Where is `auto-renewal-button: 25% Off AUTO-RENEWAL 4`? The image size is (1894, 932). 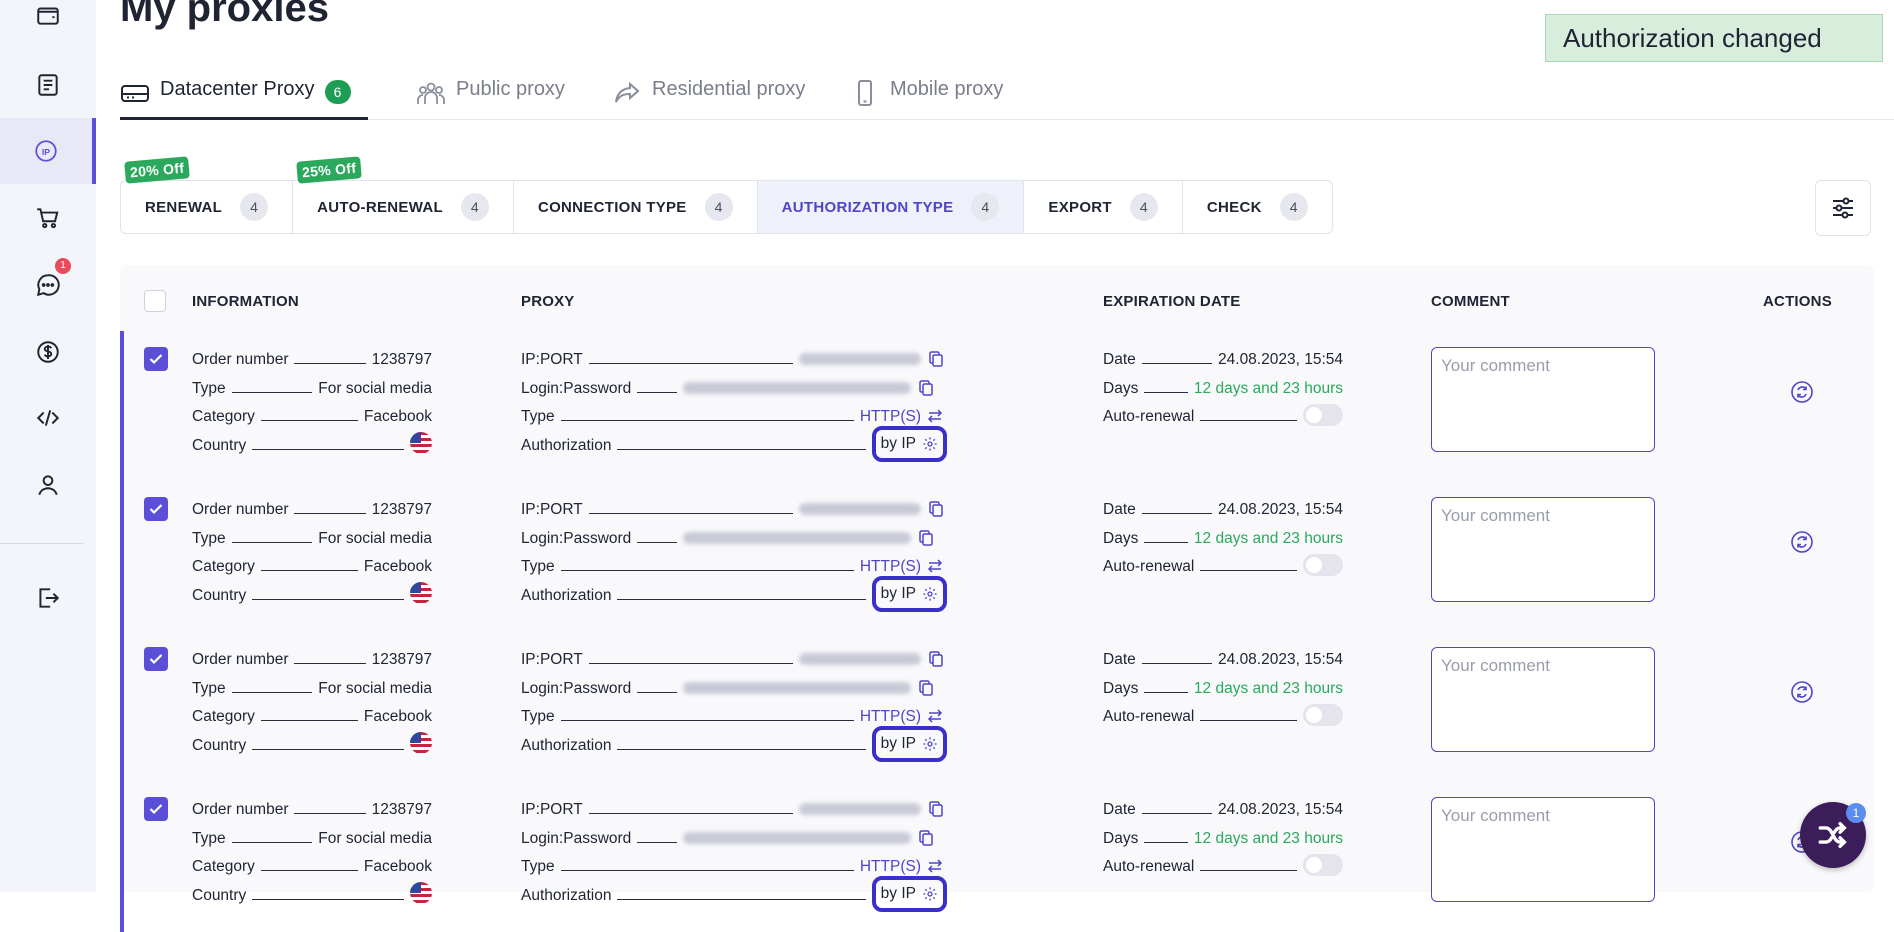 auto-renewal-button: 25% Off AUTO-RENEWAL 4 is located at coordinates (403, 194).